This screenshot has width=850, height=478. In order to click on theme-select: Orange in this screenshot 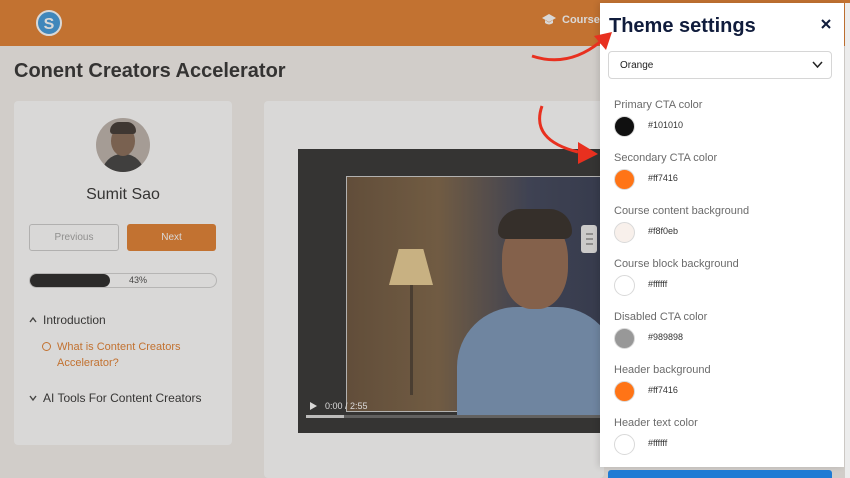, I will do `click(720, 65)`.